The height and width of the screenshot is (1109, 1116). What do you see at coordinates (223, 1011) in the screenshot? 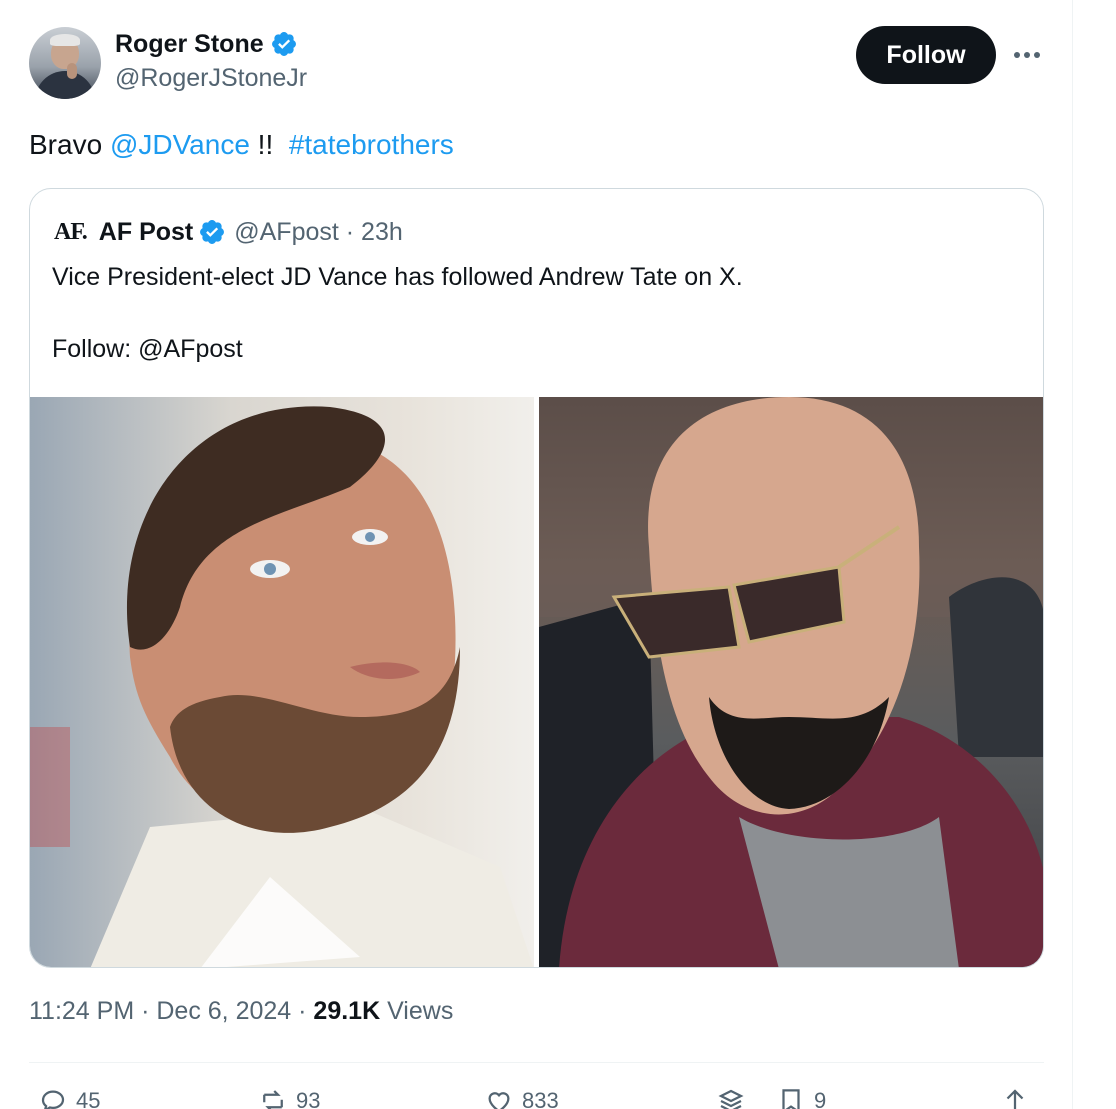
I see `tweet-date: Dec 6, 2024` at bounding box center [223, 1011].